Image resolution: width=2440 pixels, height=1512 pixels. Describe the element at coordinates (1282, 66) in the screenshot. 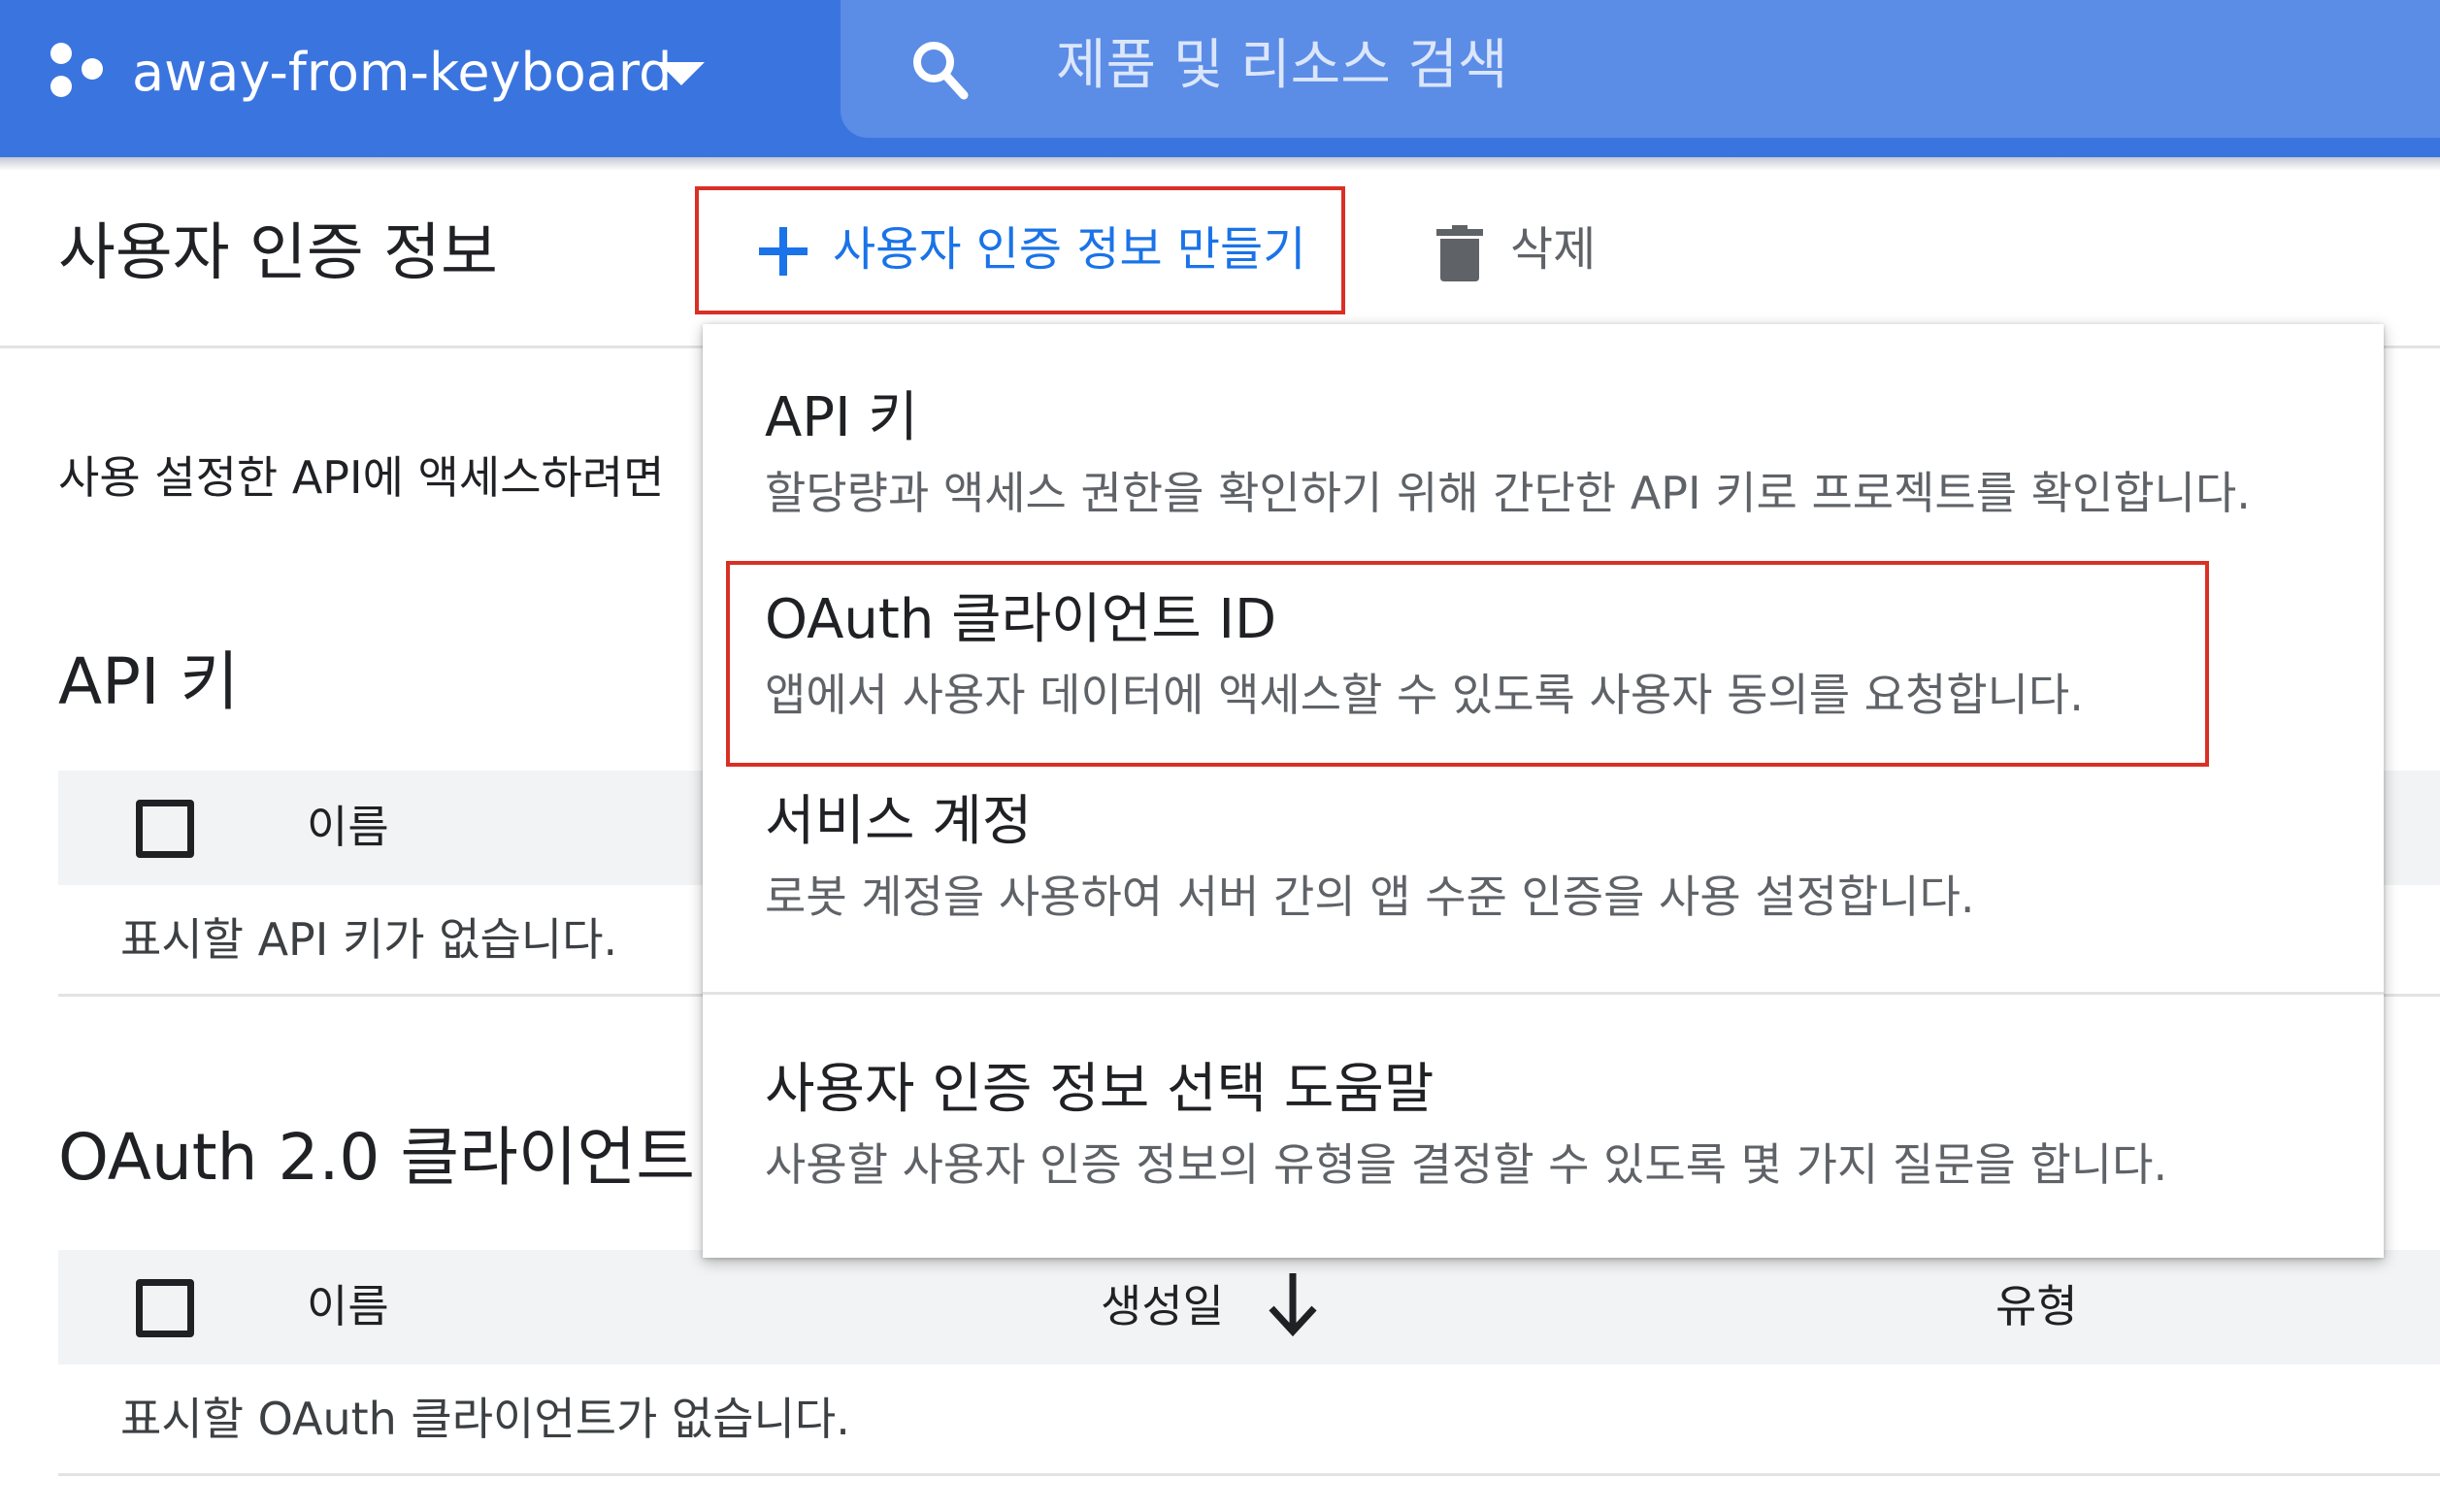

I see `search-input: 제품 및 리소스 검색` at that location.